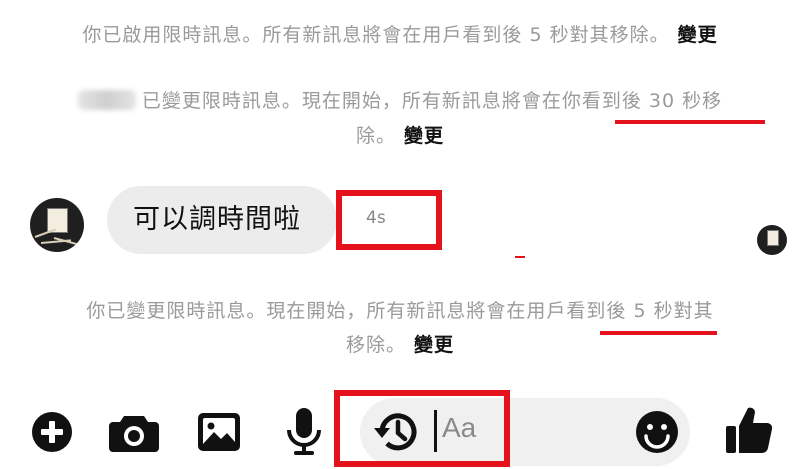 Image resolution: width=800 pixels, height=469 pixels. I want to click on smiley-icon, so click(657, 432).